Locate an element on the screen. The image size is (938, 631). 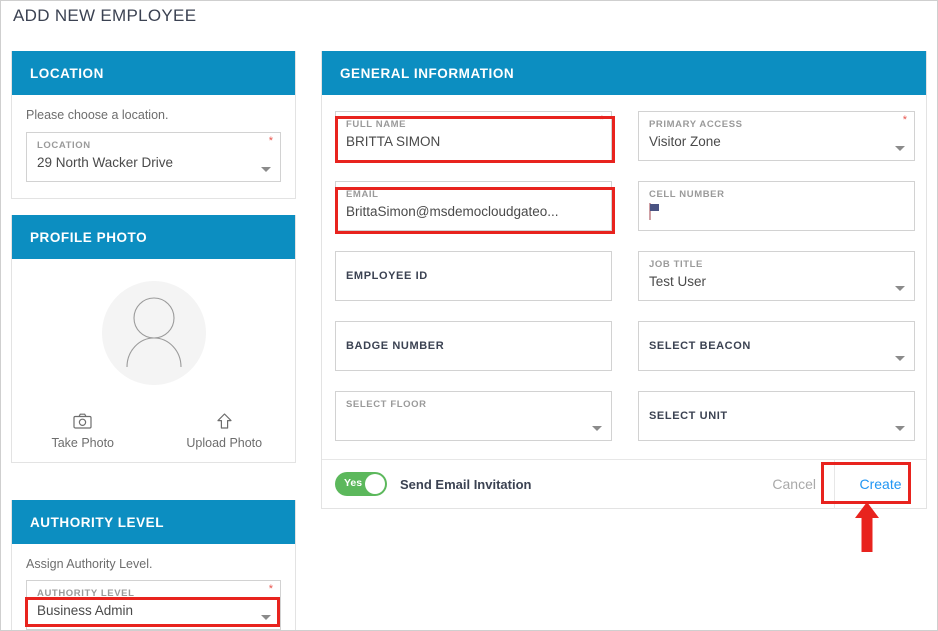
authority-level-panel-header: AUTHORITY LEVEL is located at coordinates (153, 522).